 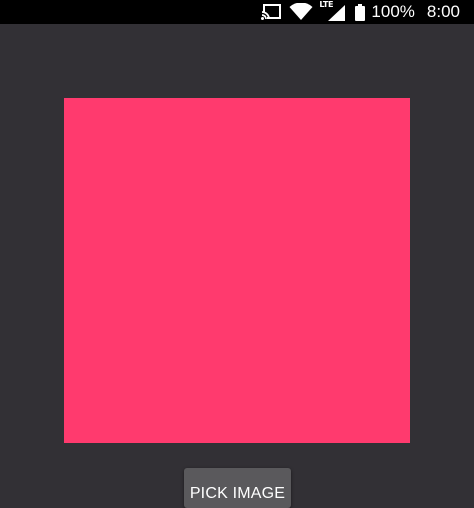 I want to click on cell-signal: LTE, so click(x=332, y=11).